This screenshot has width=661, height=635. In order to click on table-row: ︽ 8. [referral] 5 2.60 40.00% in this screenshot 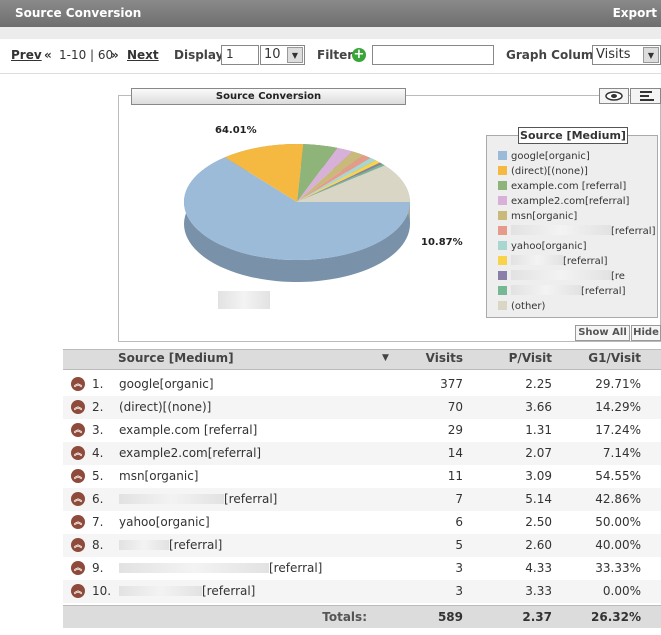, I will do `click(362, 545)`.